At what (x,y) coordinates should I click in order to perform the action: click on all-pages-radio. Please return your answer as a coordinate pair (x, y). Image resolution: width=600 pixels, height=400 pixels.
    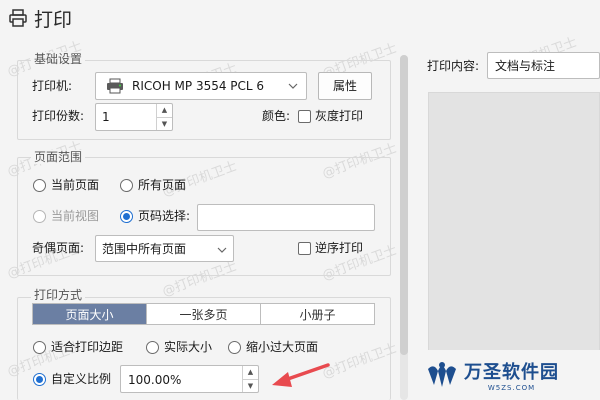
    Looking at the image, I should click on (126, 185).